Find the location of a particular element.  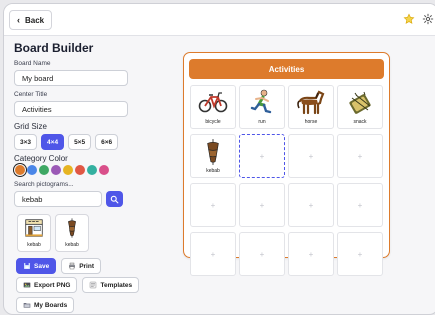

pictogram-search: kebab is located at coordinates (68, 199).